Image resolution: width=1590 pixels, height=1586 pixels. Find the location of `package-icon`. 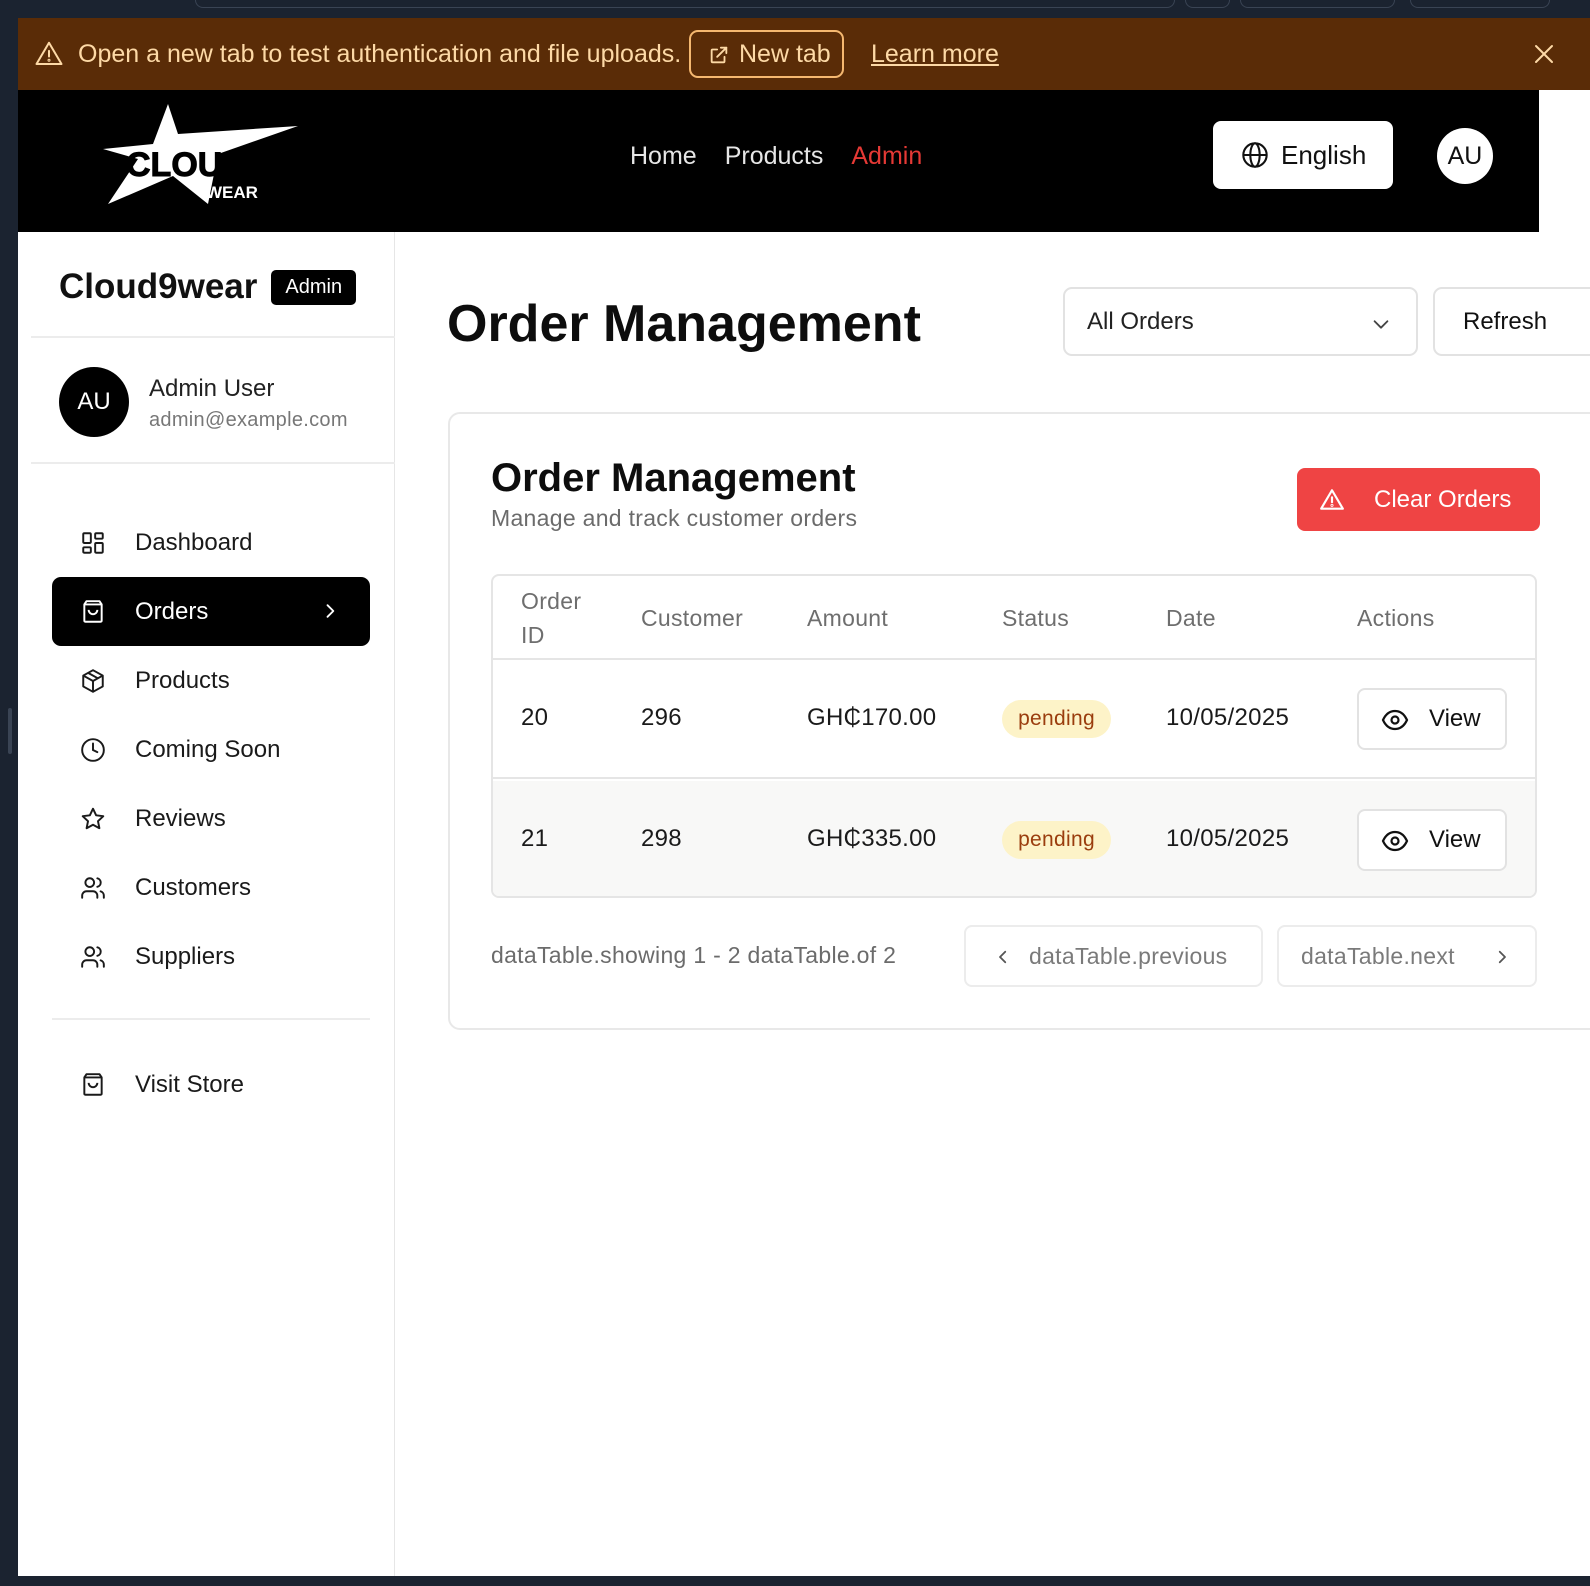

package-icon is located at coordinates (93, 681).